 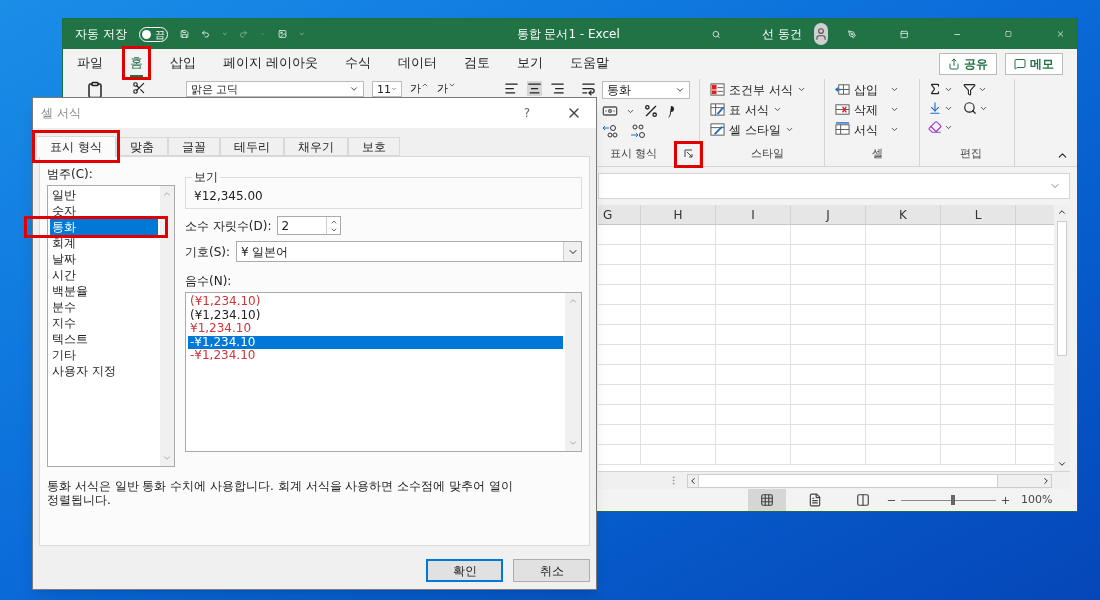 I want to click on comma-icon, so click(x=671, y=111).